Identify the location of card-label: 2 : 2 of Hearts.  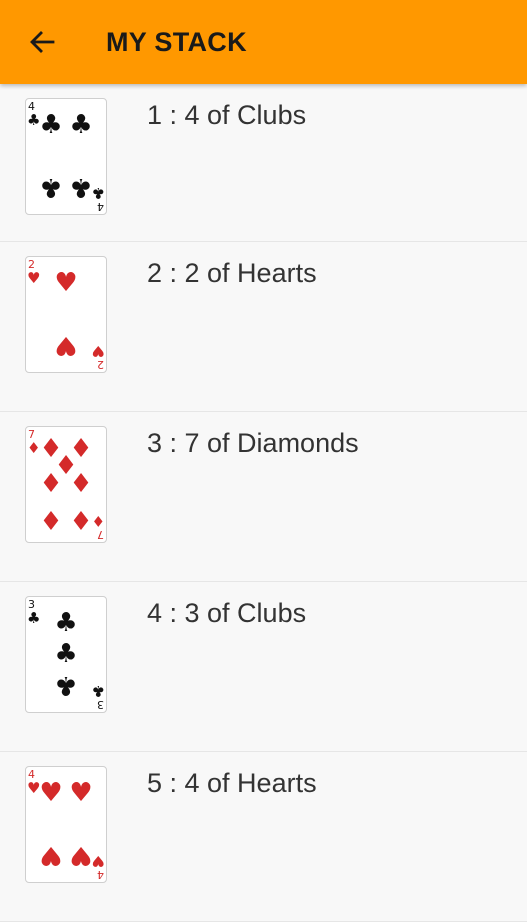
(232, 273).